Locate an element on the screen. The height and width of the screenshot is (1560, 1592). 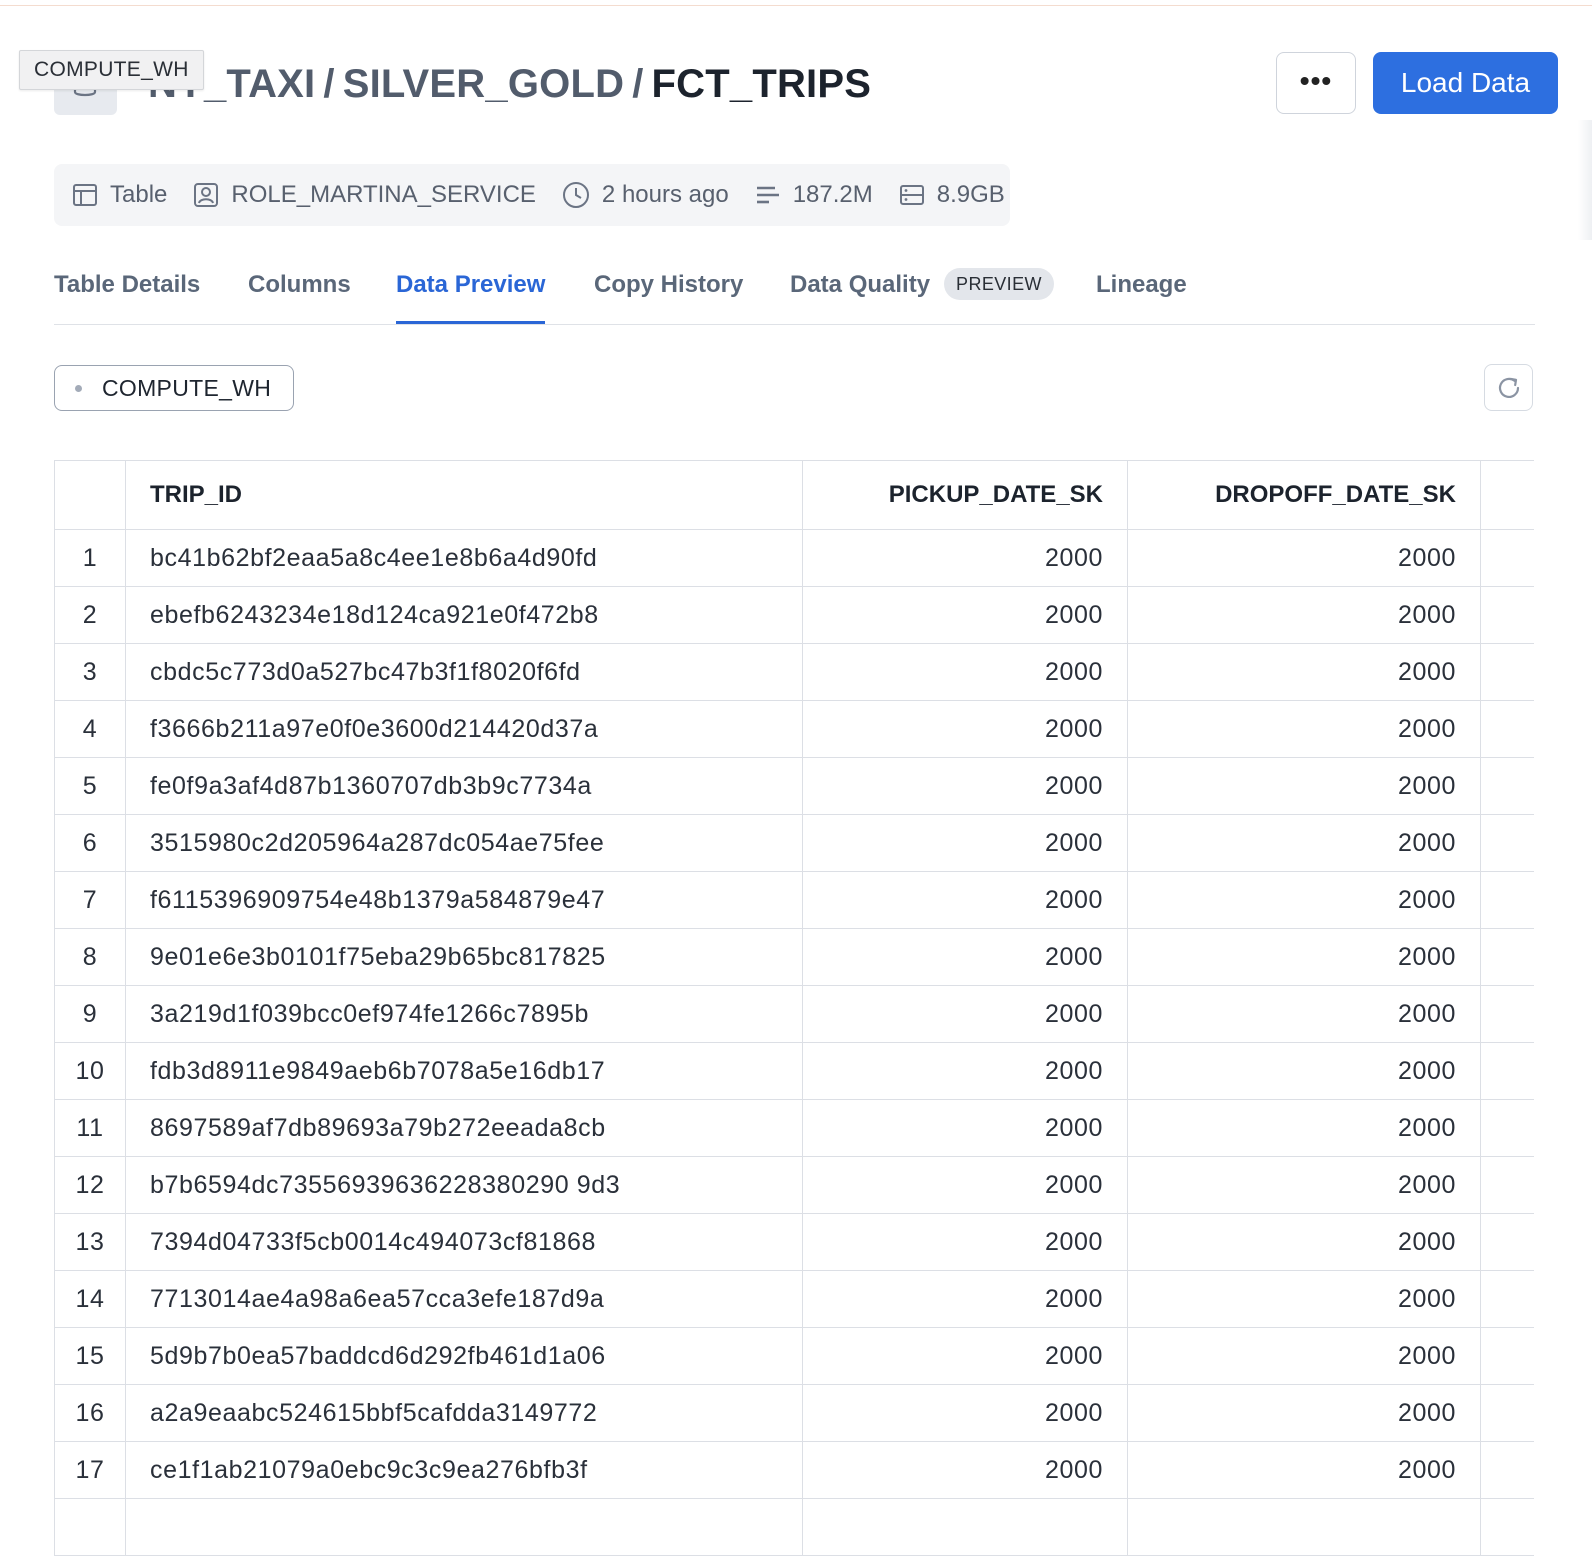
more-actions-button: ••• is located at coordinates (1316, 83).